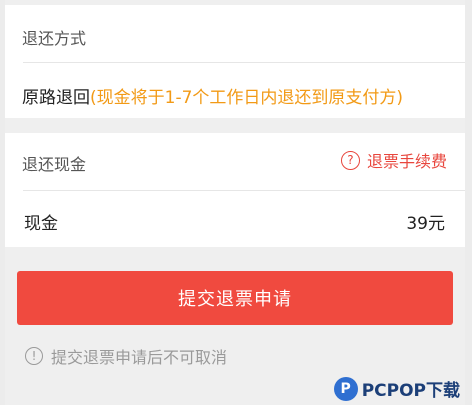  What do you see at coordinates (425, 224) in the screenshot?
I see `cash-amount: 39元` at bounding box center [425, 224].